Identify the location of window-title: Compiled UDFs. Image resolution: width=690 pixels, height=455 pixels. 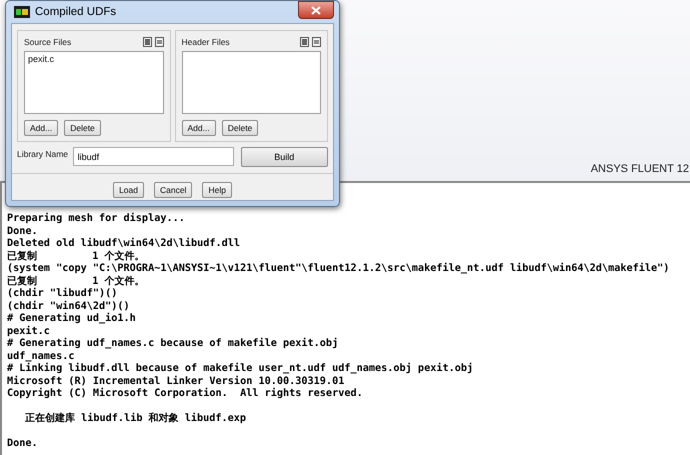
(76, 12).